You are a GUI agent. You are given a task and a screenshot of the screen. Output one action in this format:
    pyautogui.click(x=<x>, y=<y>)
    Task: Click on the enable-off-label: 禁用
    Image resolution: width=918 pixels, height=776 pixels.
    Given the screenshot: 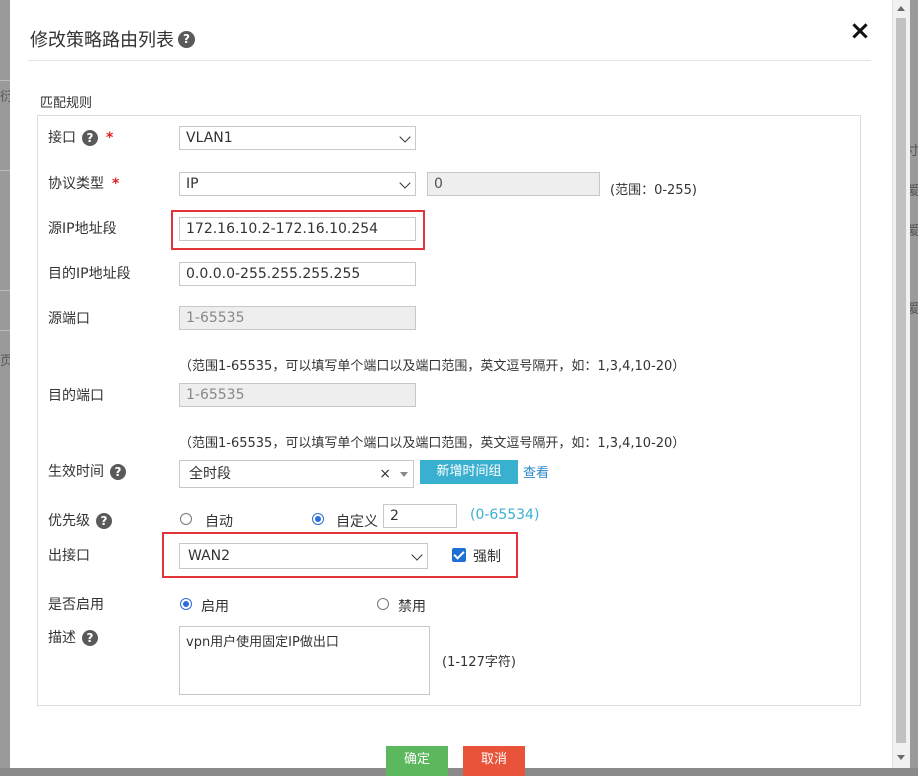 What is the action you would take?
    pyautogui.click(x=412, y=607)
    